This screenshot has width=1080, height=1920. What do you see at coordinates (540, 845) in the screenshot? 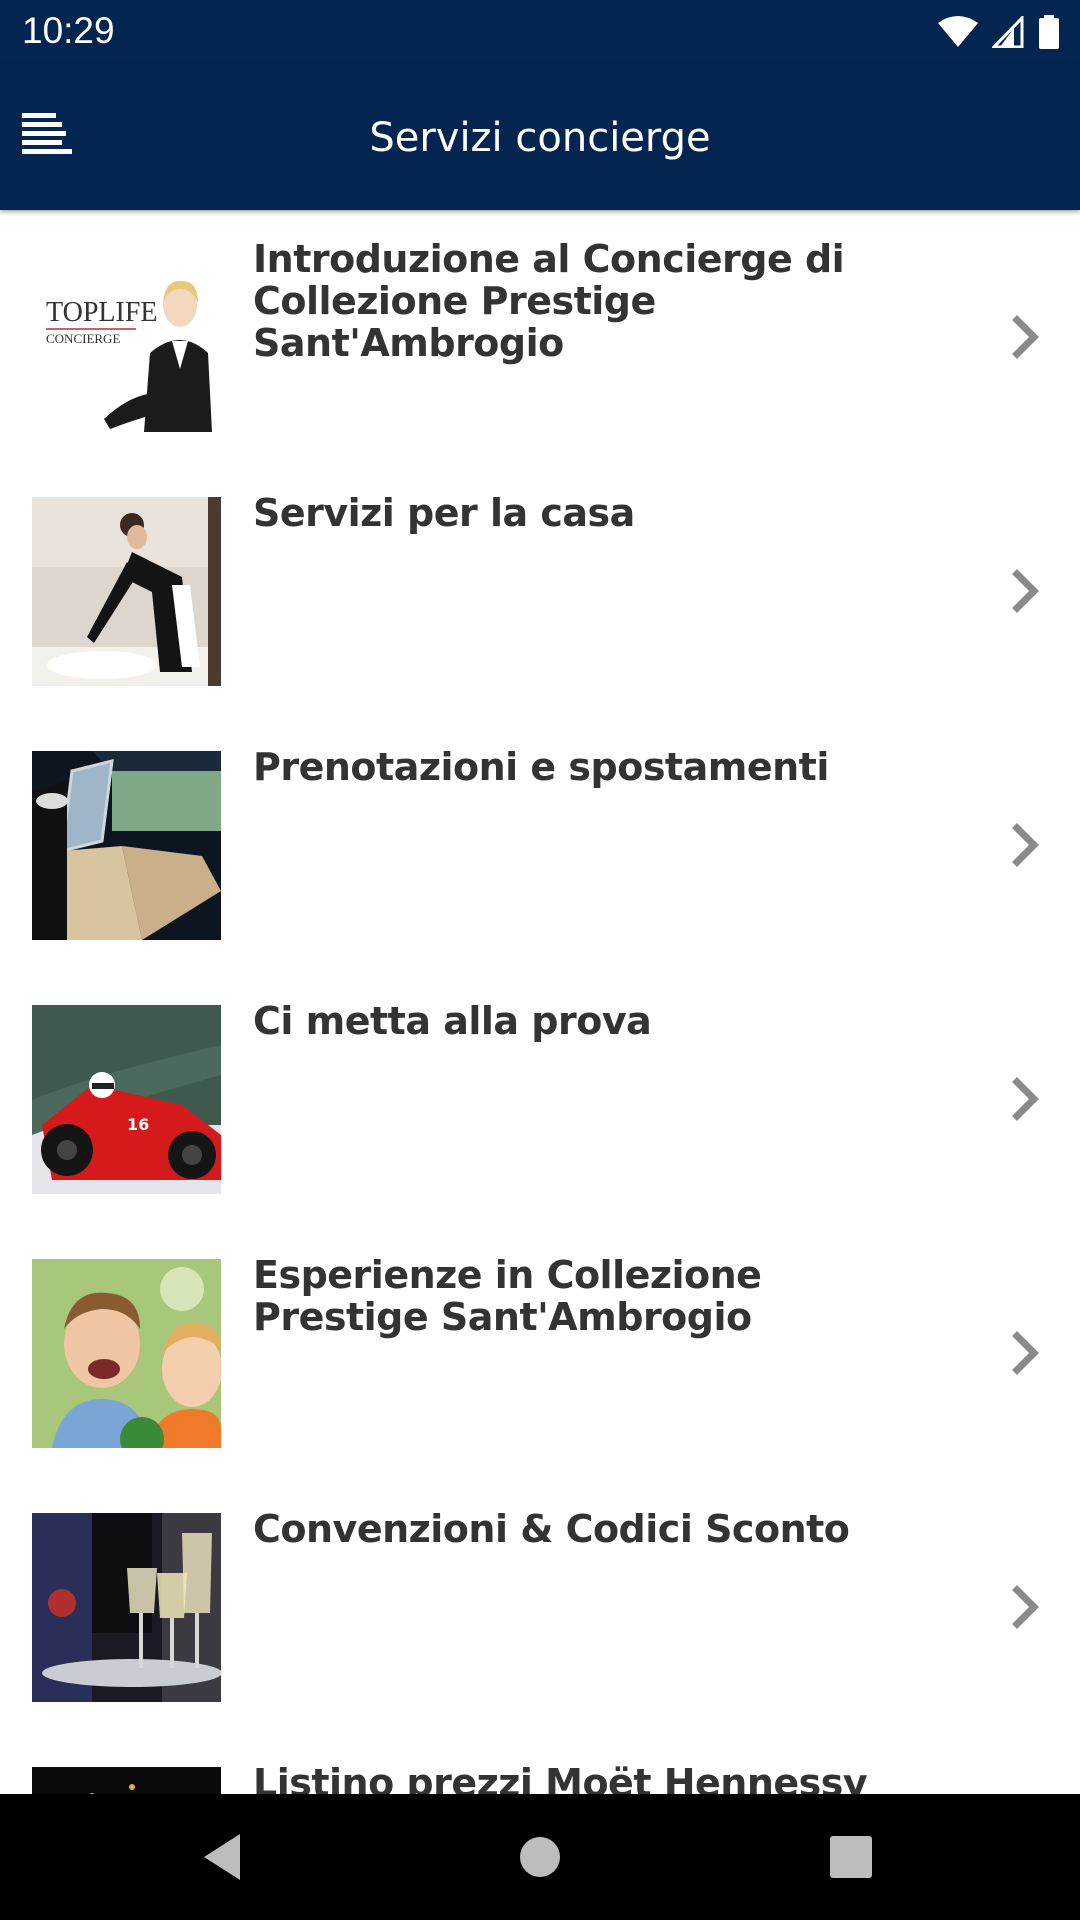
I see `list-item-prenotazioni: Prenotazioni e spostamenti` at bounding box center [540, 845].